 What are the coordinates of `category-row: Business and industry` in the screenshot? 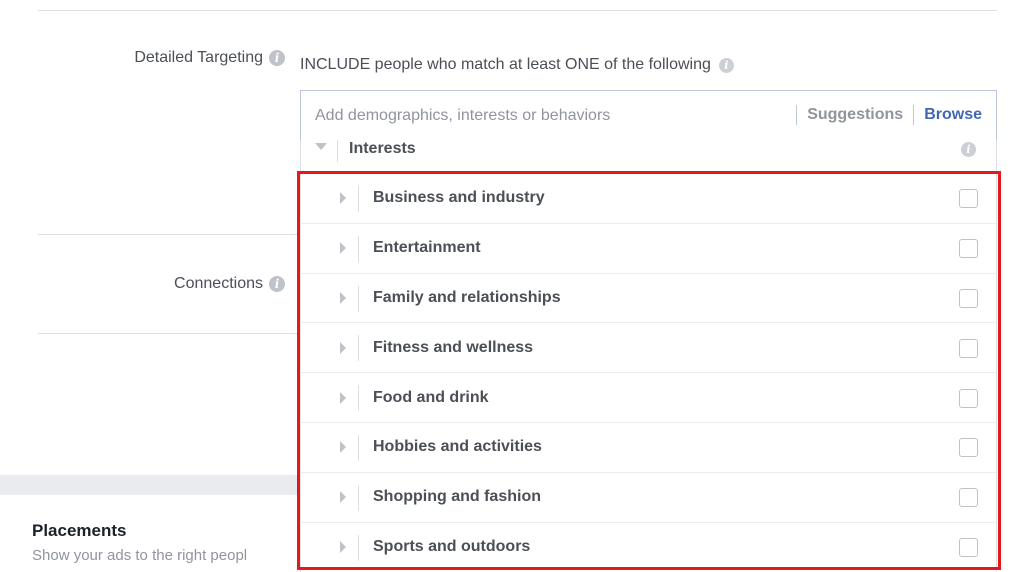 It's located at (648, 199).